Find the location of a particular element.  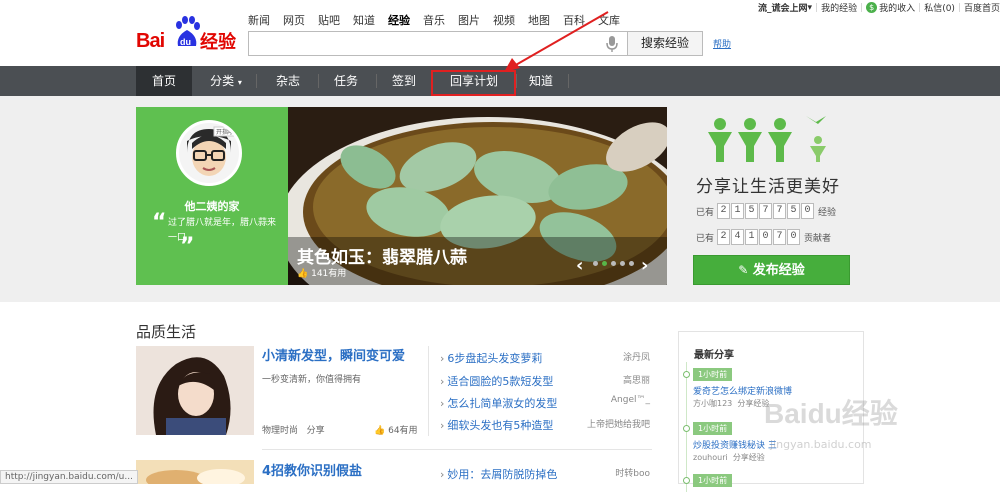

share-action: 分享经验 is located at coordinates (748, 457).